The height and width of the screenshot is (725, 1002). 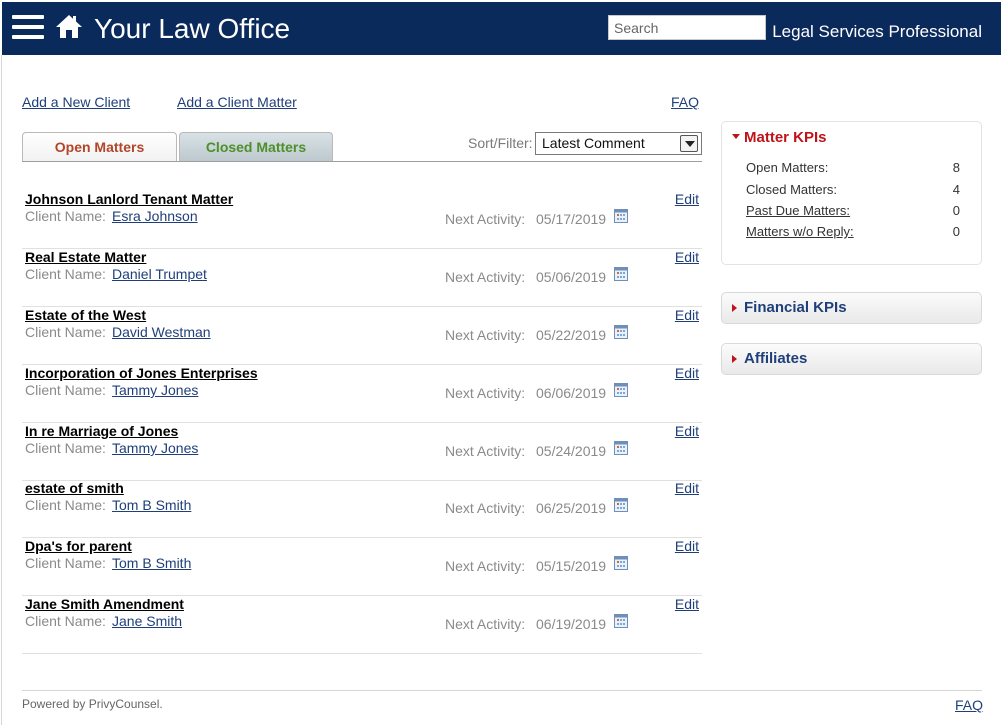 What do you see at coordinates (851, 359) in the screenshot?
I see `affiliates-panel: Affiliates` at bounding box center [851, 359].